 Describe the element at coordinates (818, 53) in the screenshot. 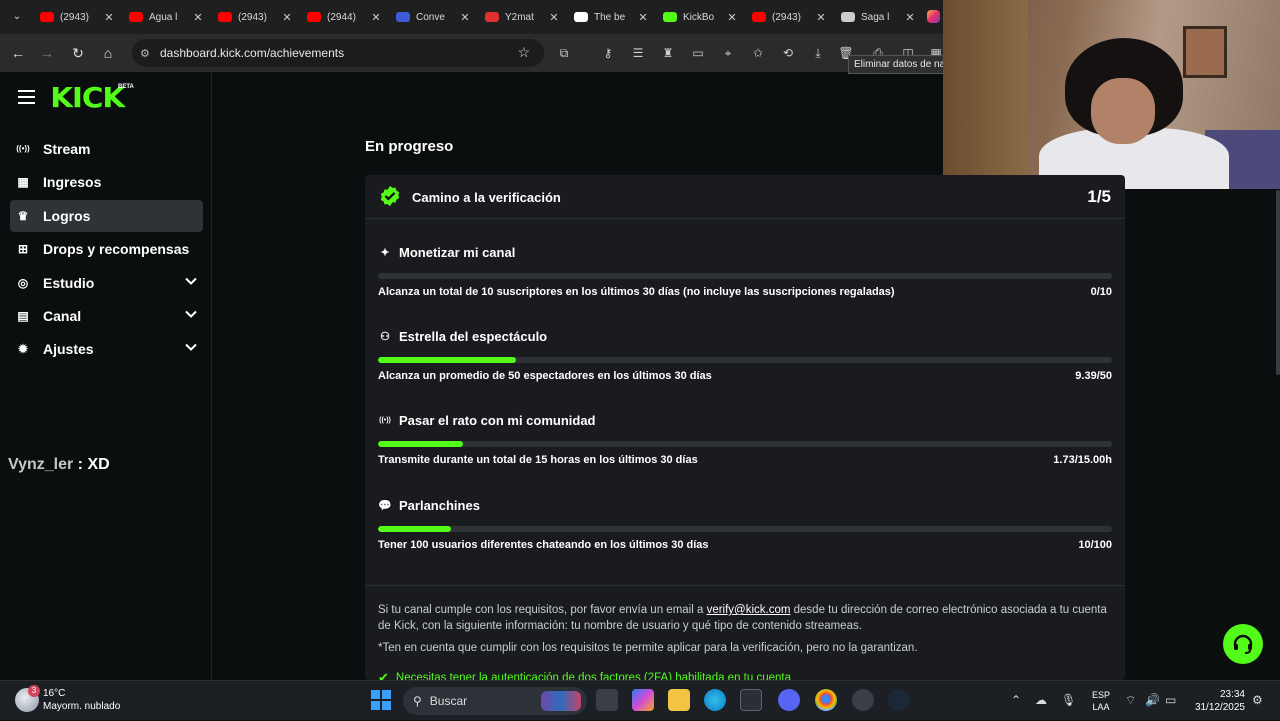

I see `download-icon: ⤓` at that location.